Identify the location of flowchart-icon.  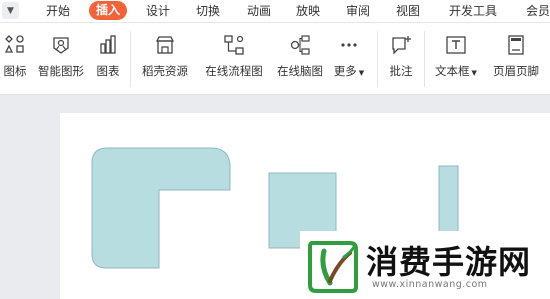
(234, 45).